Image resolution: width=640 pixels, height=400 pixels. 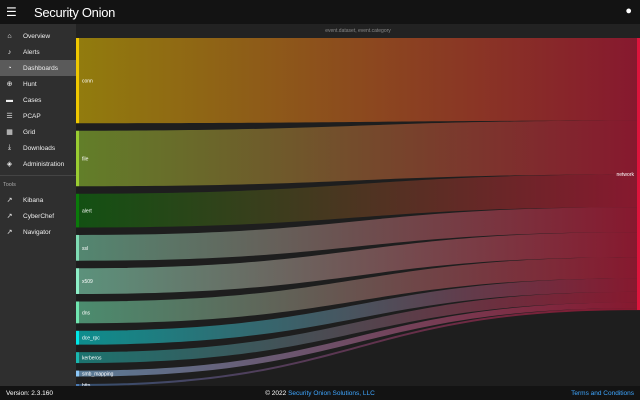 I want to click on sankey-node-file, so click(x=77, y=158).